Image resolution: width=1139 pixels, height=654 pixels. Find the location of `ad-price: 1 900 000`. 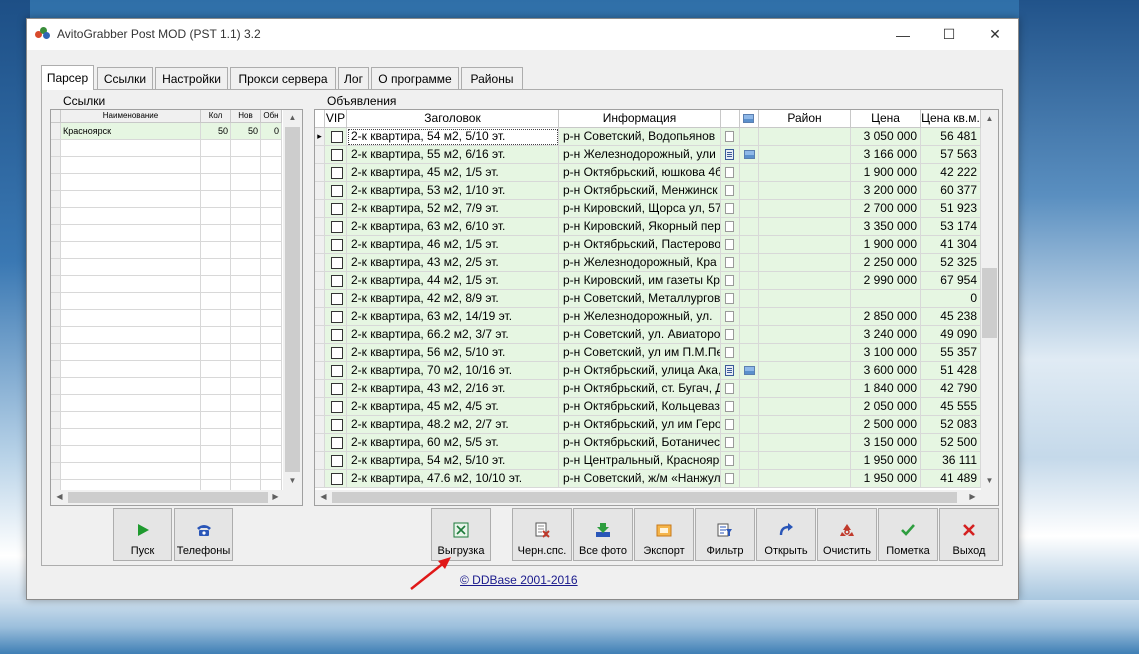

ad-price: 1 900 000 is located at coordinates (886, 173).